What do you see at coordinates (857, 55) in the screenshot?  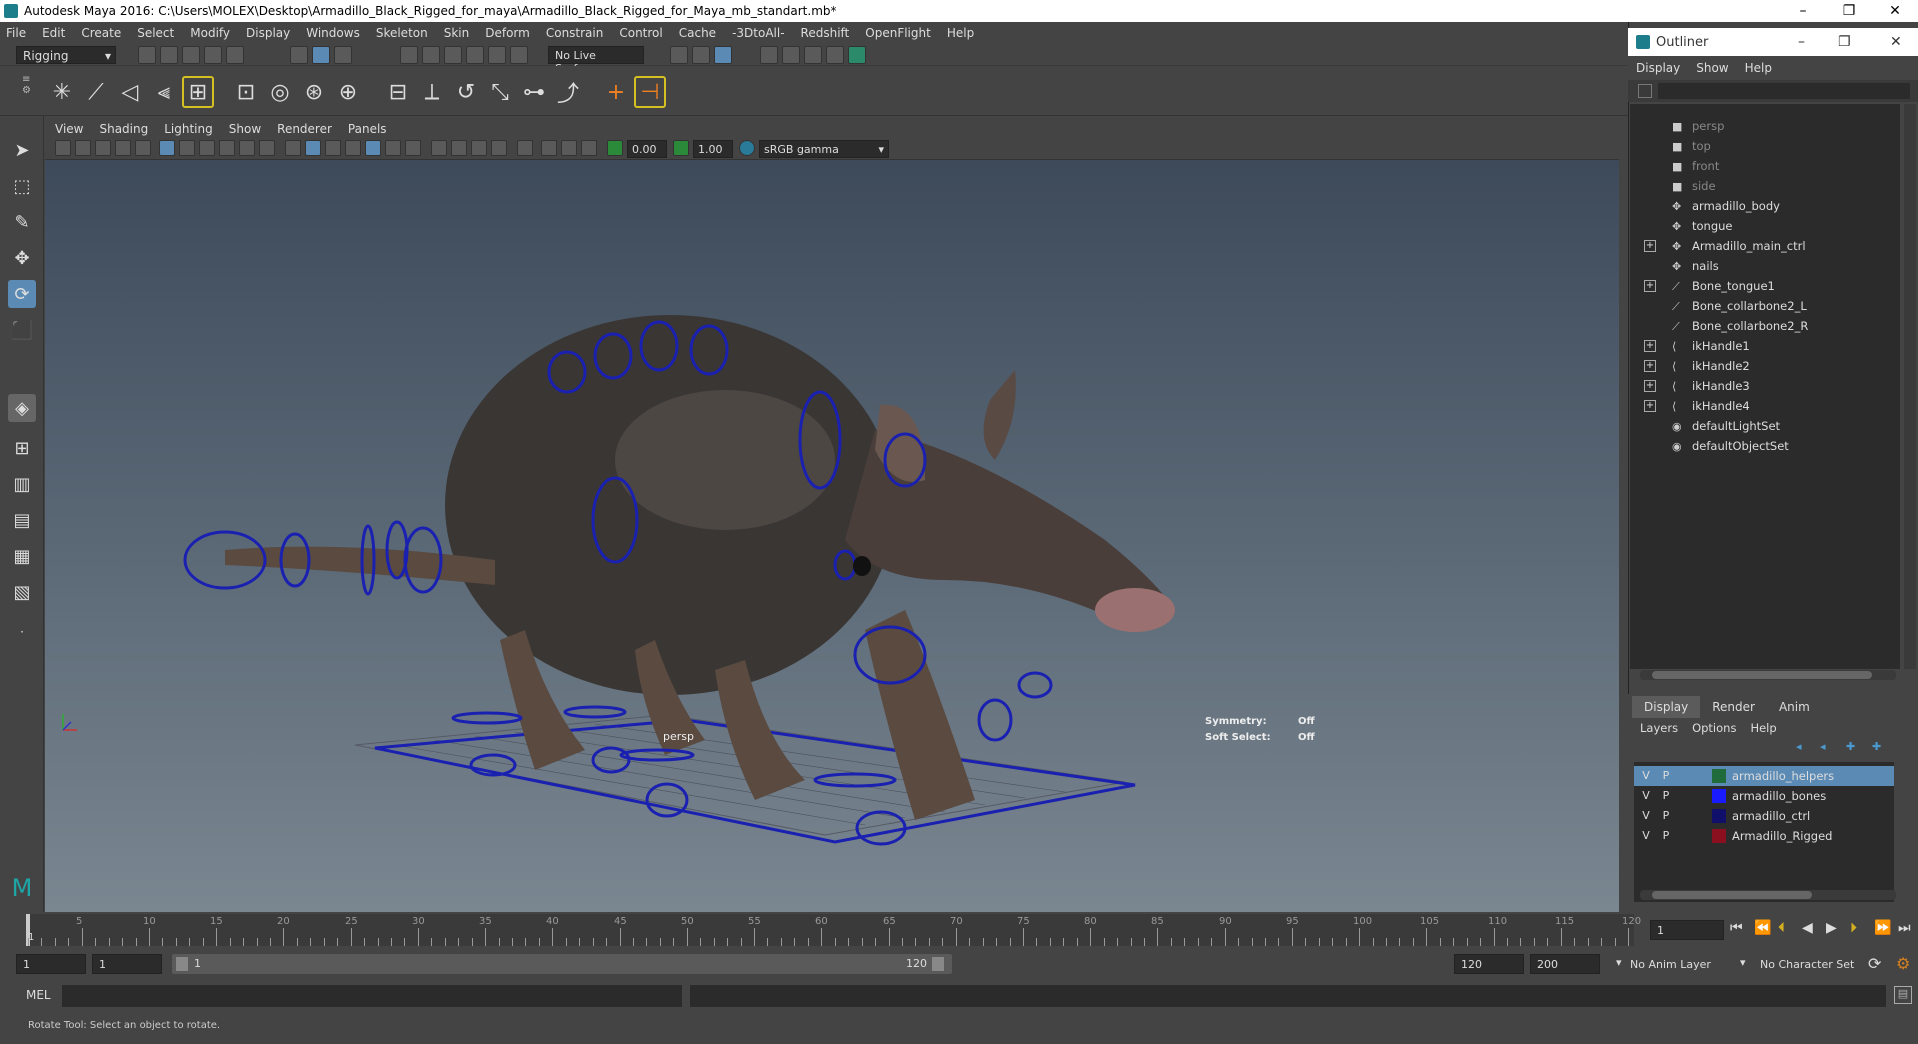 I see `hypershade-icon` at bounding box center [857, 55].